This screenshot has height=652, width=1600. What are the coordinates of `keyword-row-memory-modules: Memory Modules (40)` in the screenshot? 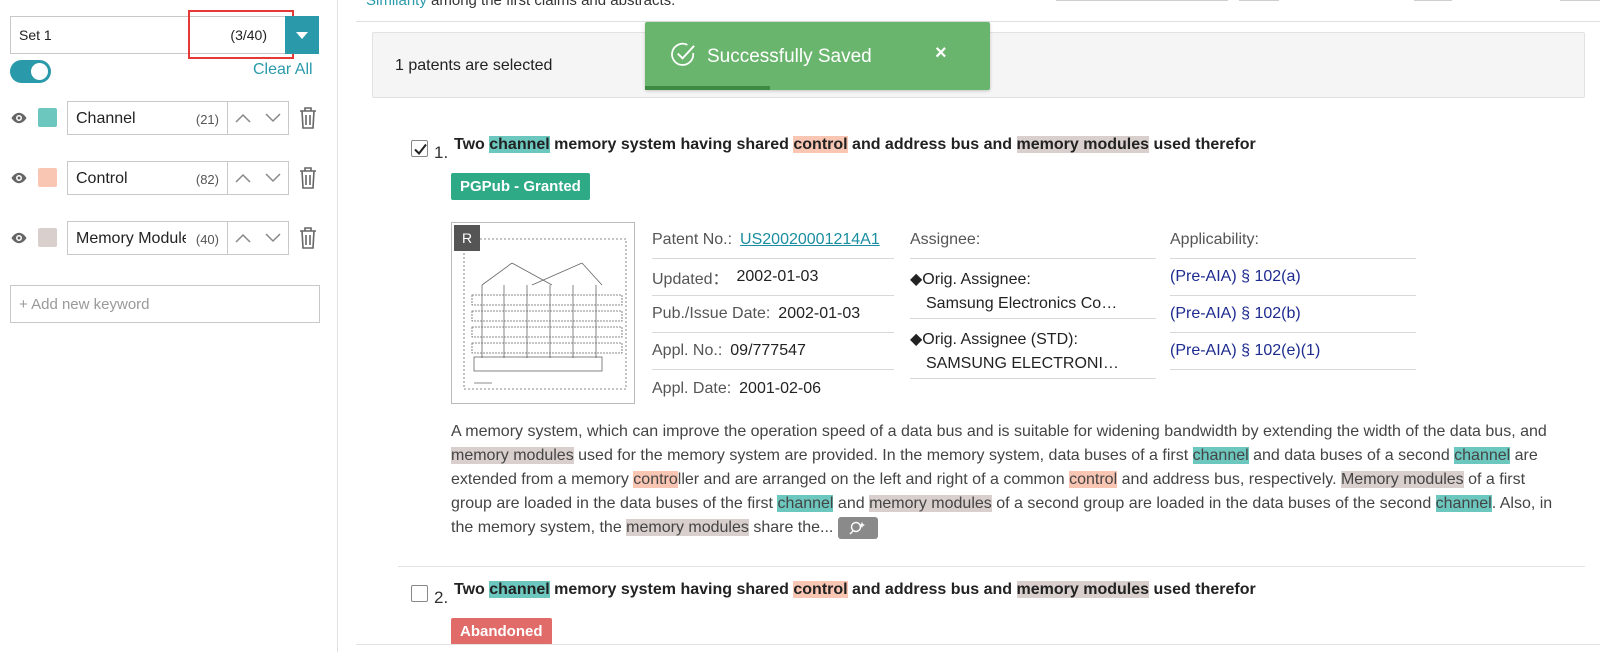 It's located at (165, 238).